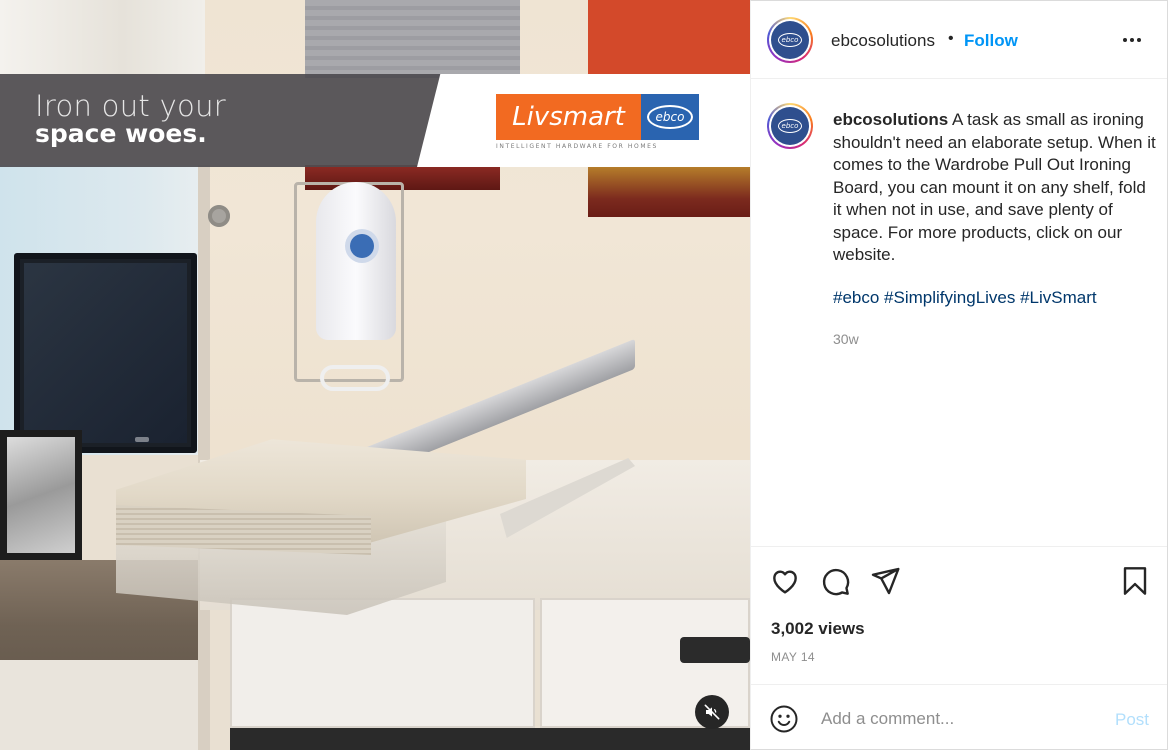 The height and width of the screenshot is (750, 1168). I want to click on emoji-icon, so click(784, 719).